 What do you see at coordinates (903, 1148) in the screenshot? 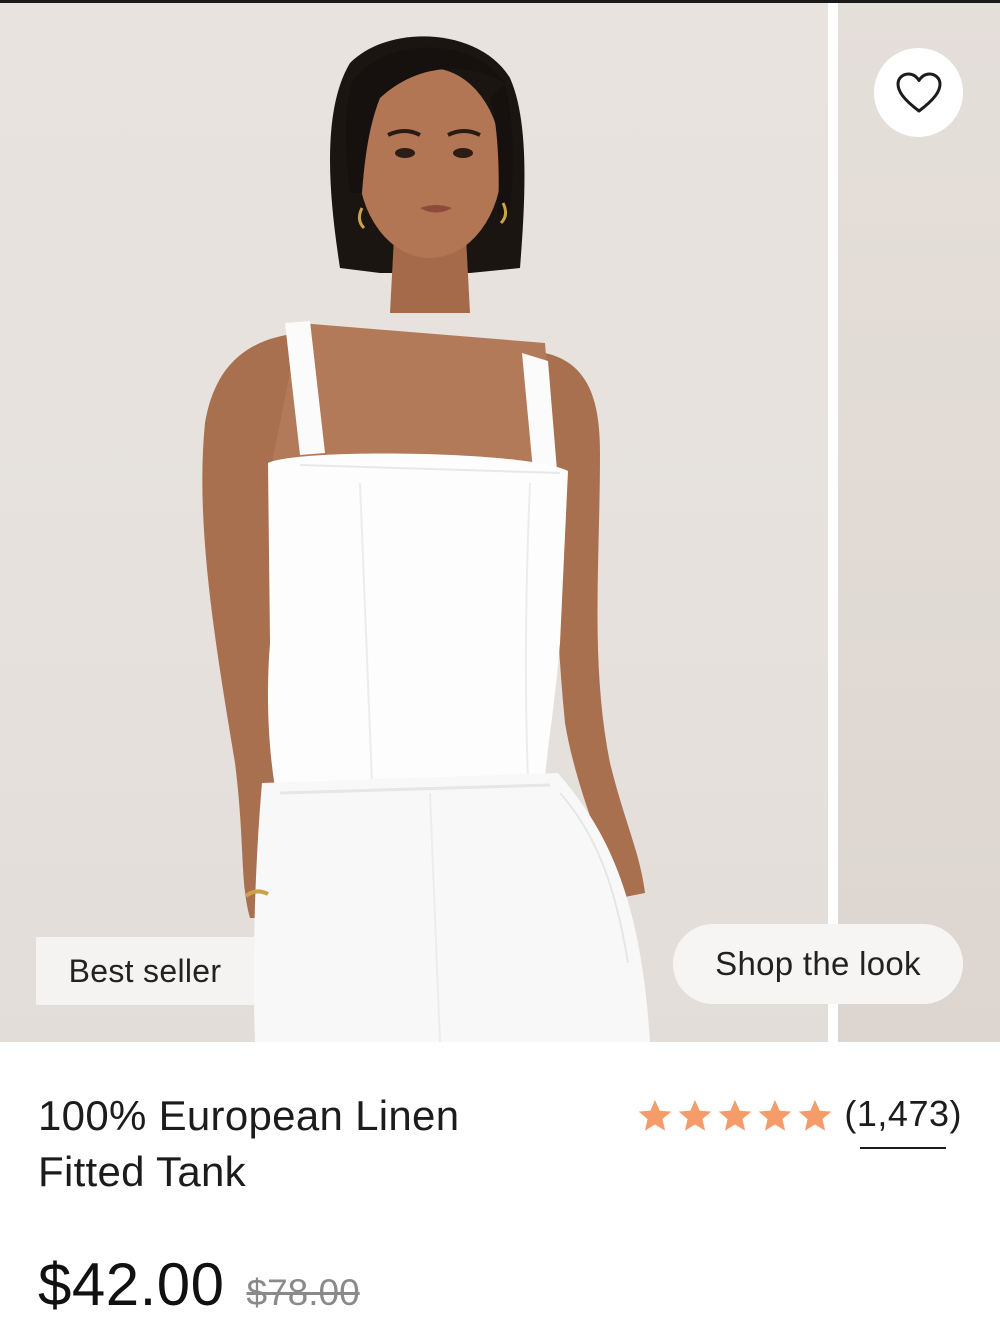
I see `review-count-underline` at bounding box center [903, 1148].